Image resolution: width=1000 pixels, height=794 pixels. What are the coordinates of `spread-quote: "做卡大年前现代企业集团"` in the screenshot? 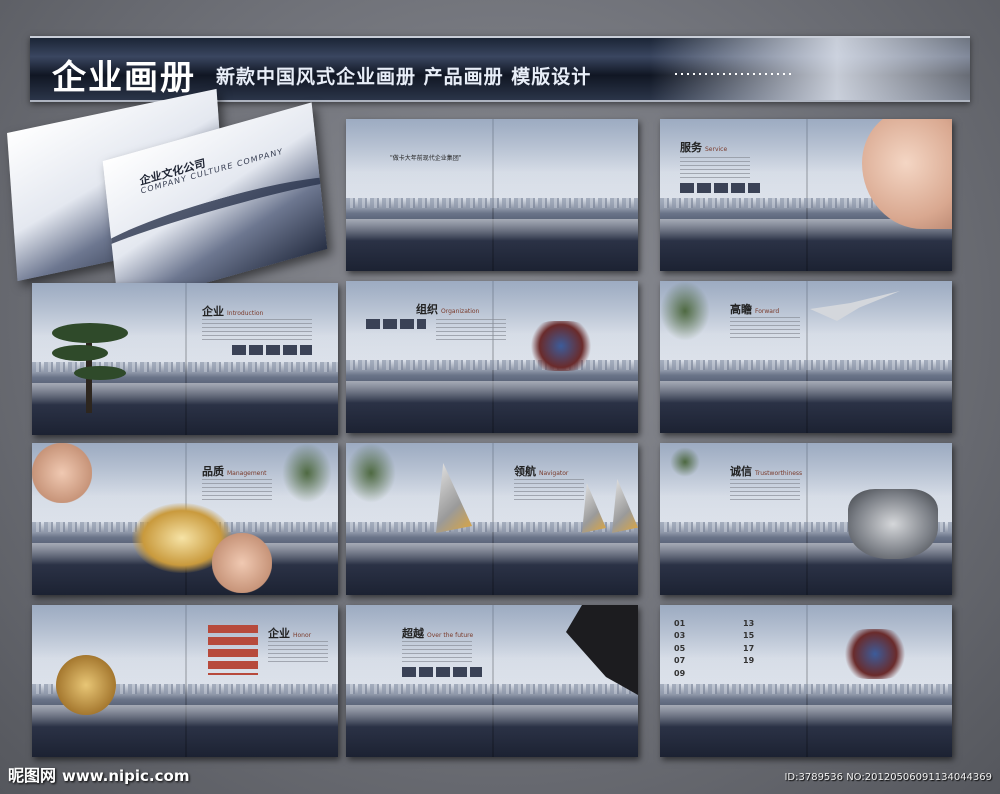 It's located at (426, 158).